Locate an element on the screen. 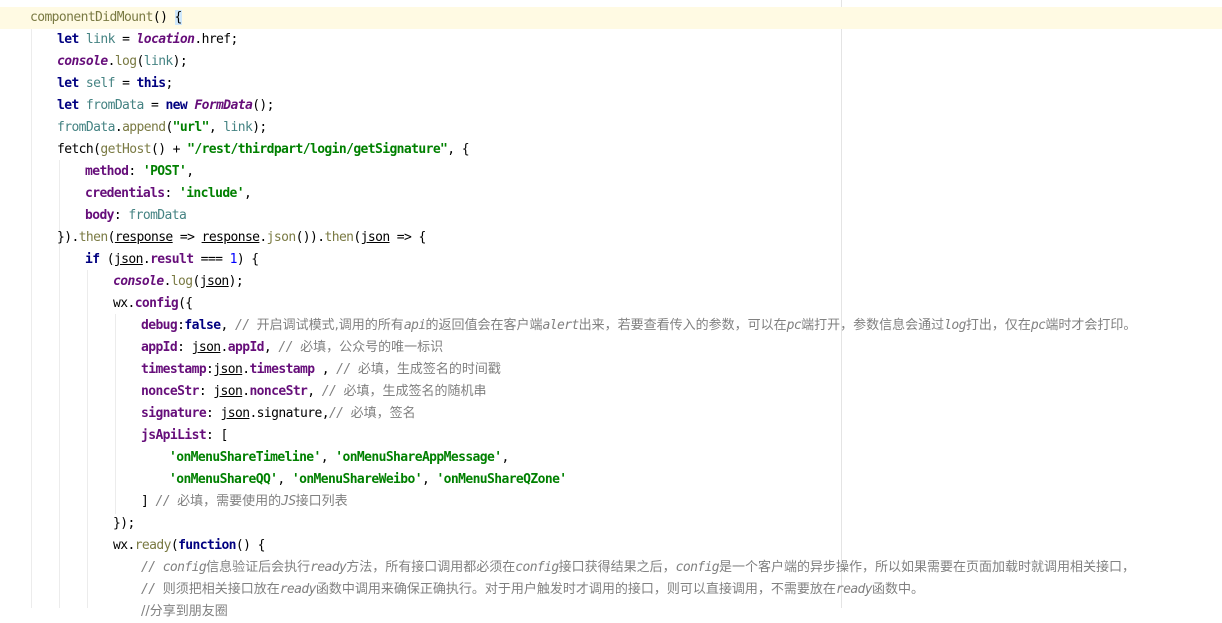  code-token: //分享到朋友圈 is located at coordinates (184, 611).